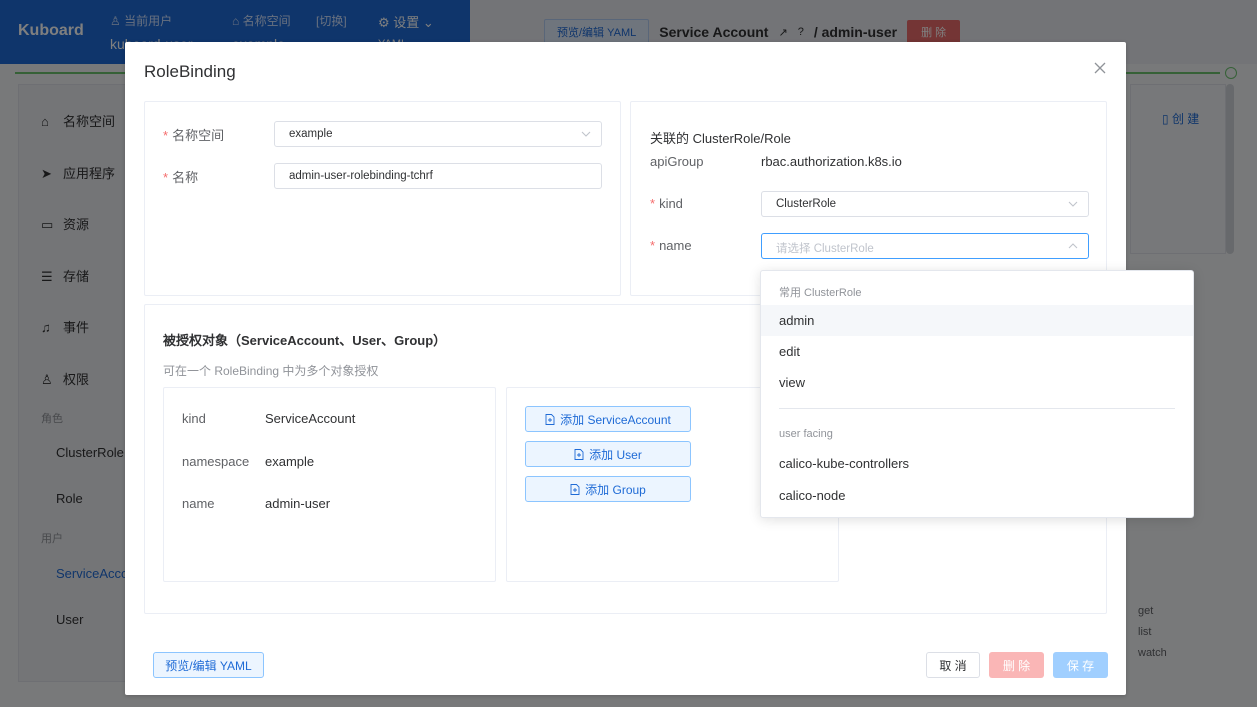  What do you see at coordinates (806, 434) in the screenshot?
I see `dropdown-group-user-facing: user facing` at bounding box center [806, 434].